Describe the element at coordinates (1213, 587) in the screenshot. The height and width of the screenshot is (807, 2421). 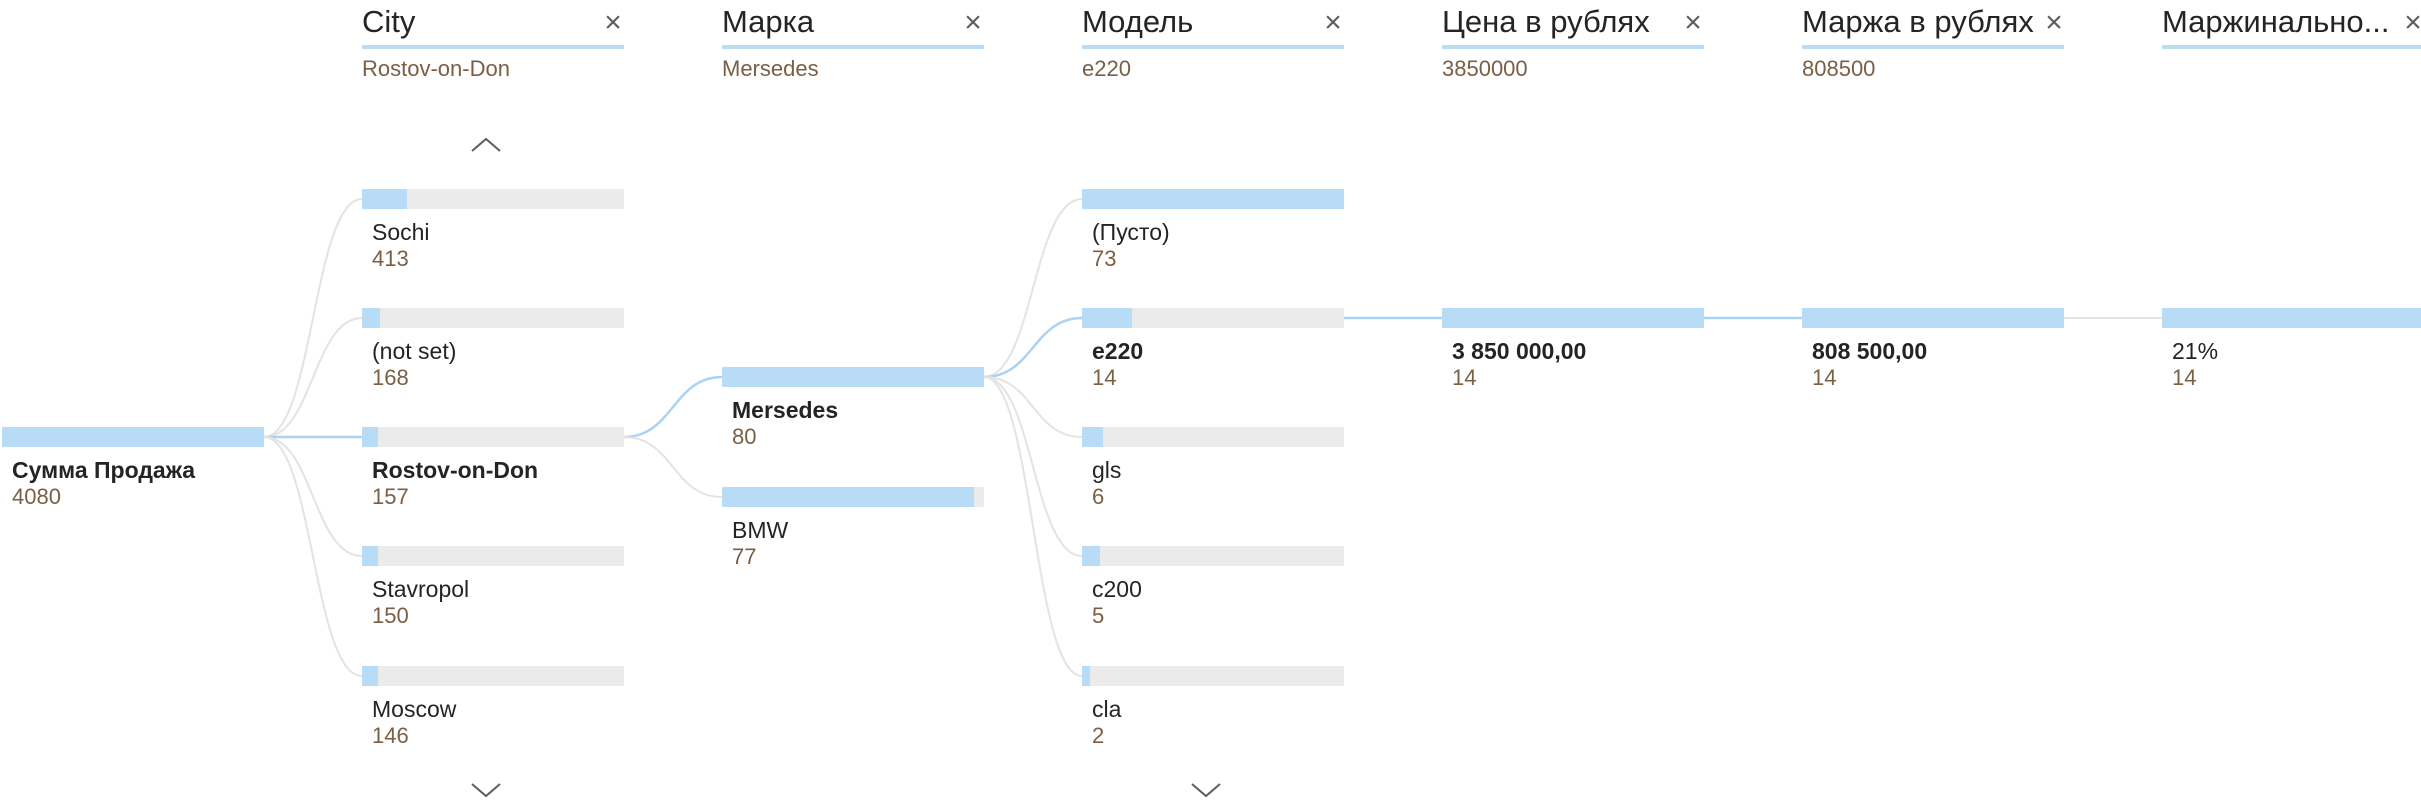
I see `model-node: c200 5` at that location.